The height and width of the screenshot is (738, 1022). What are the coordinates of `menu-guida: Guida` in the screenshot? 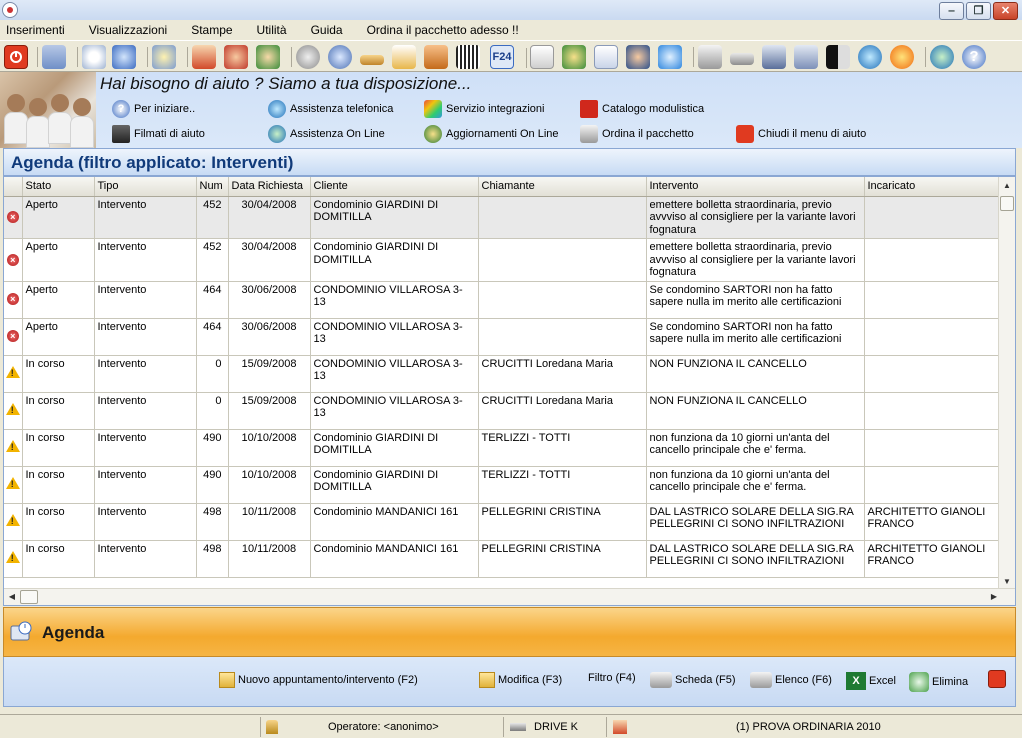 It's located at (327, 30).